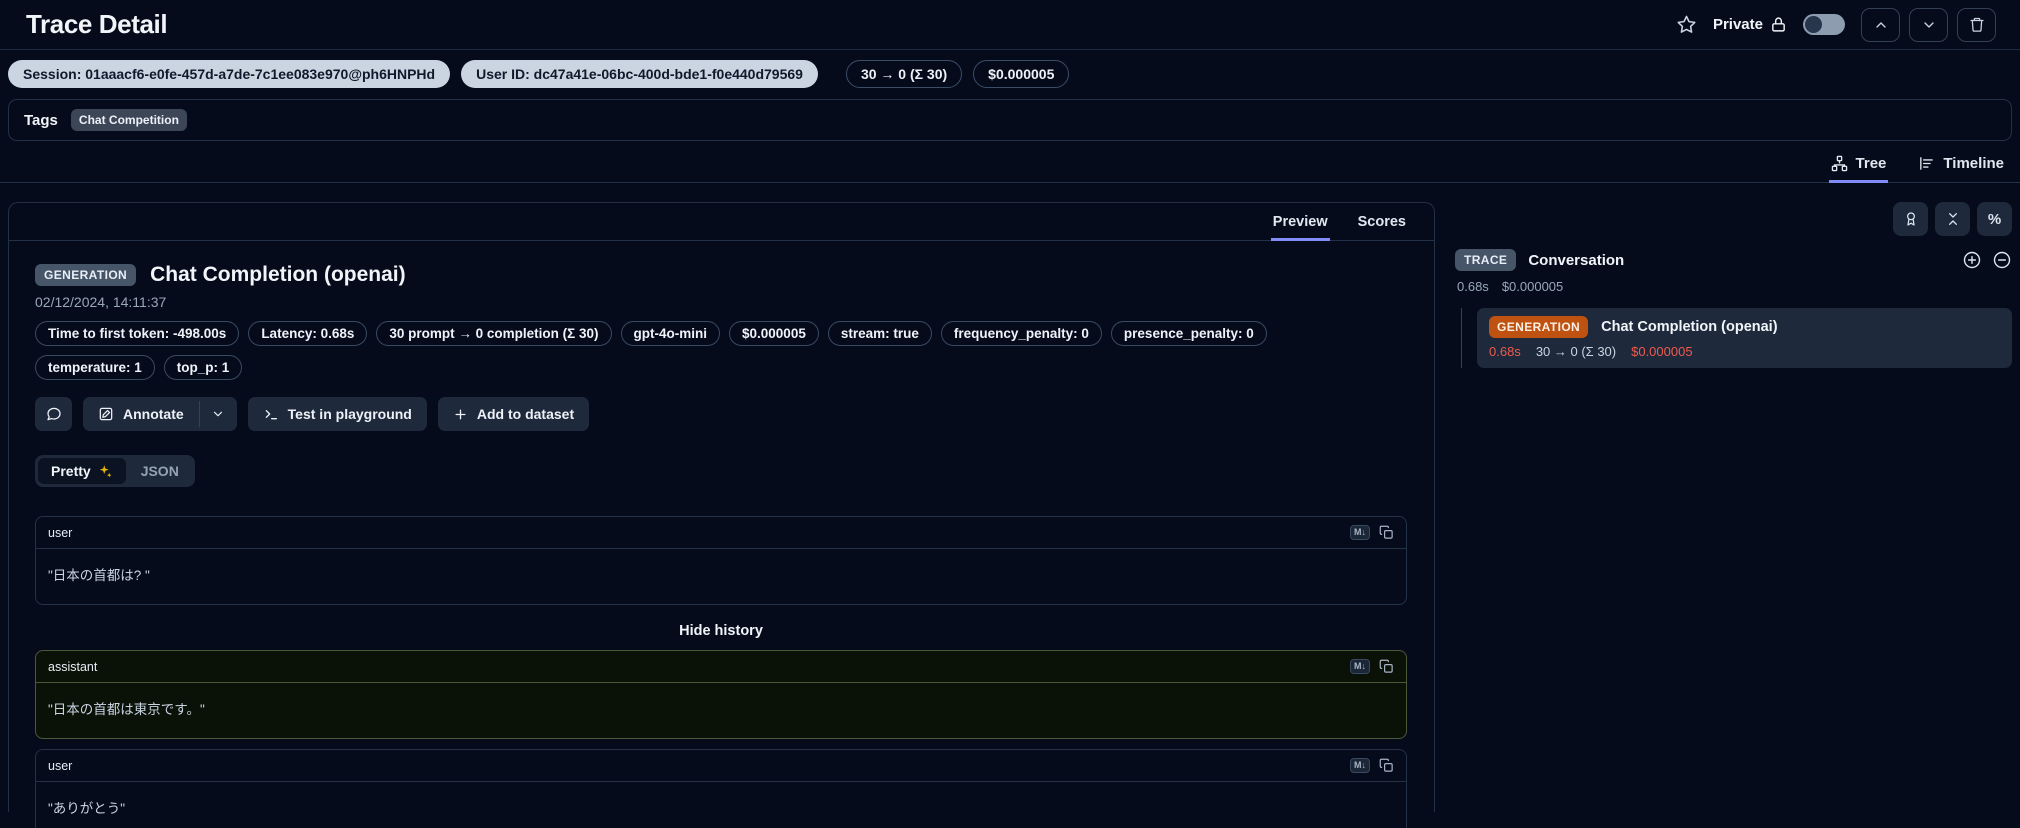 The image size is (2020, 828). What do you see at coordinates (721, 275) in the screenshot?
I see `observation-title-row: GENERATION Chat Completion (openai)` at bounding box center [721, 275].